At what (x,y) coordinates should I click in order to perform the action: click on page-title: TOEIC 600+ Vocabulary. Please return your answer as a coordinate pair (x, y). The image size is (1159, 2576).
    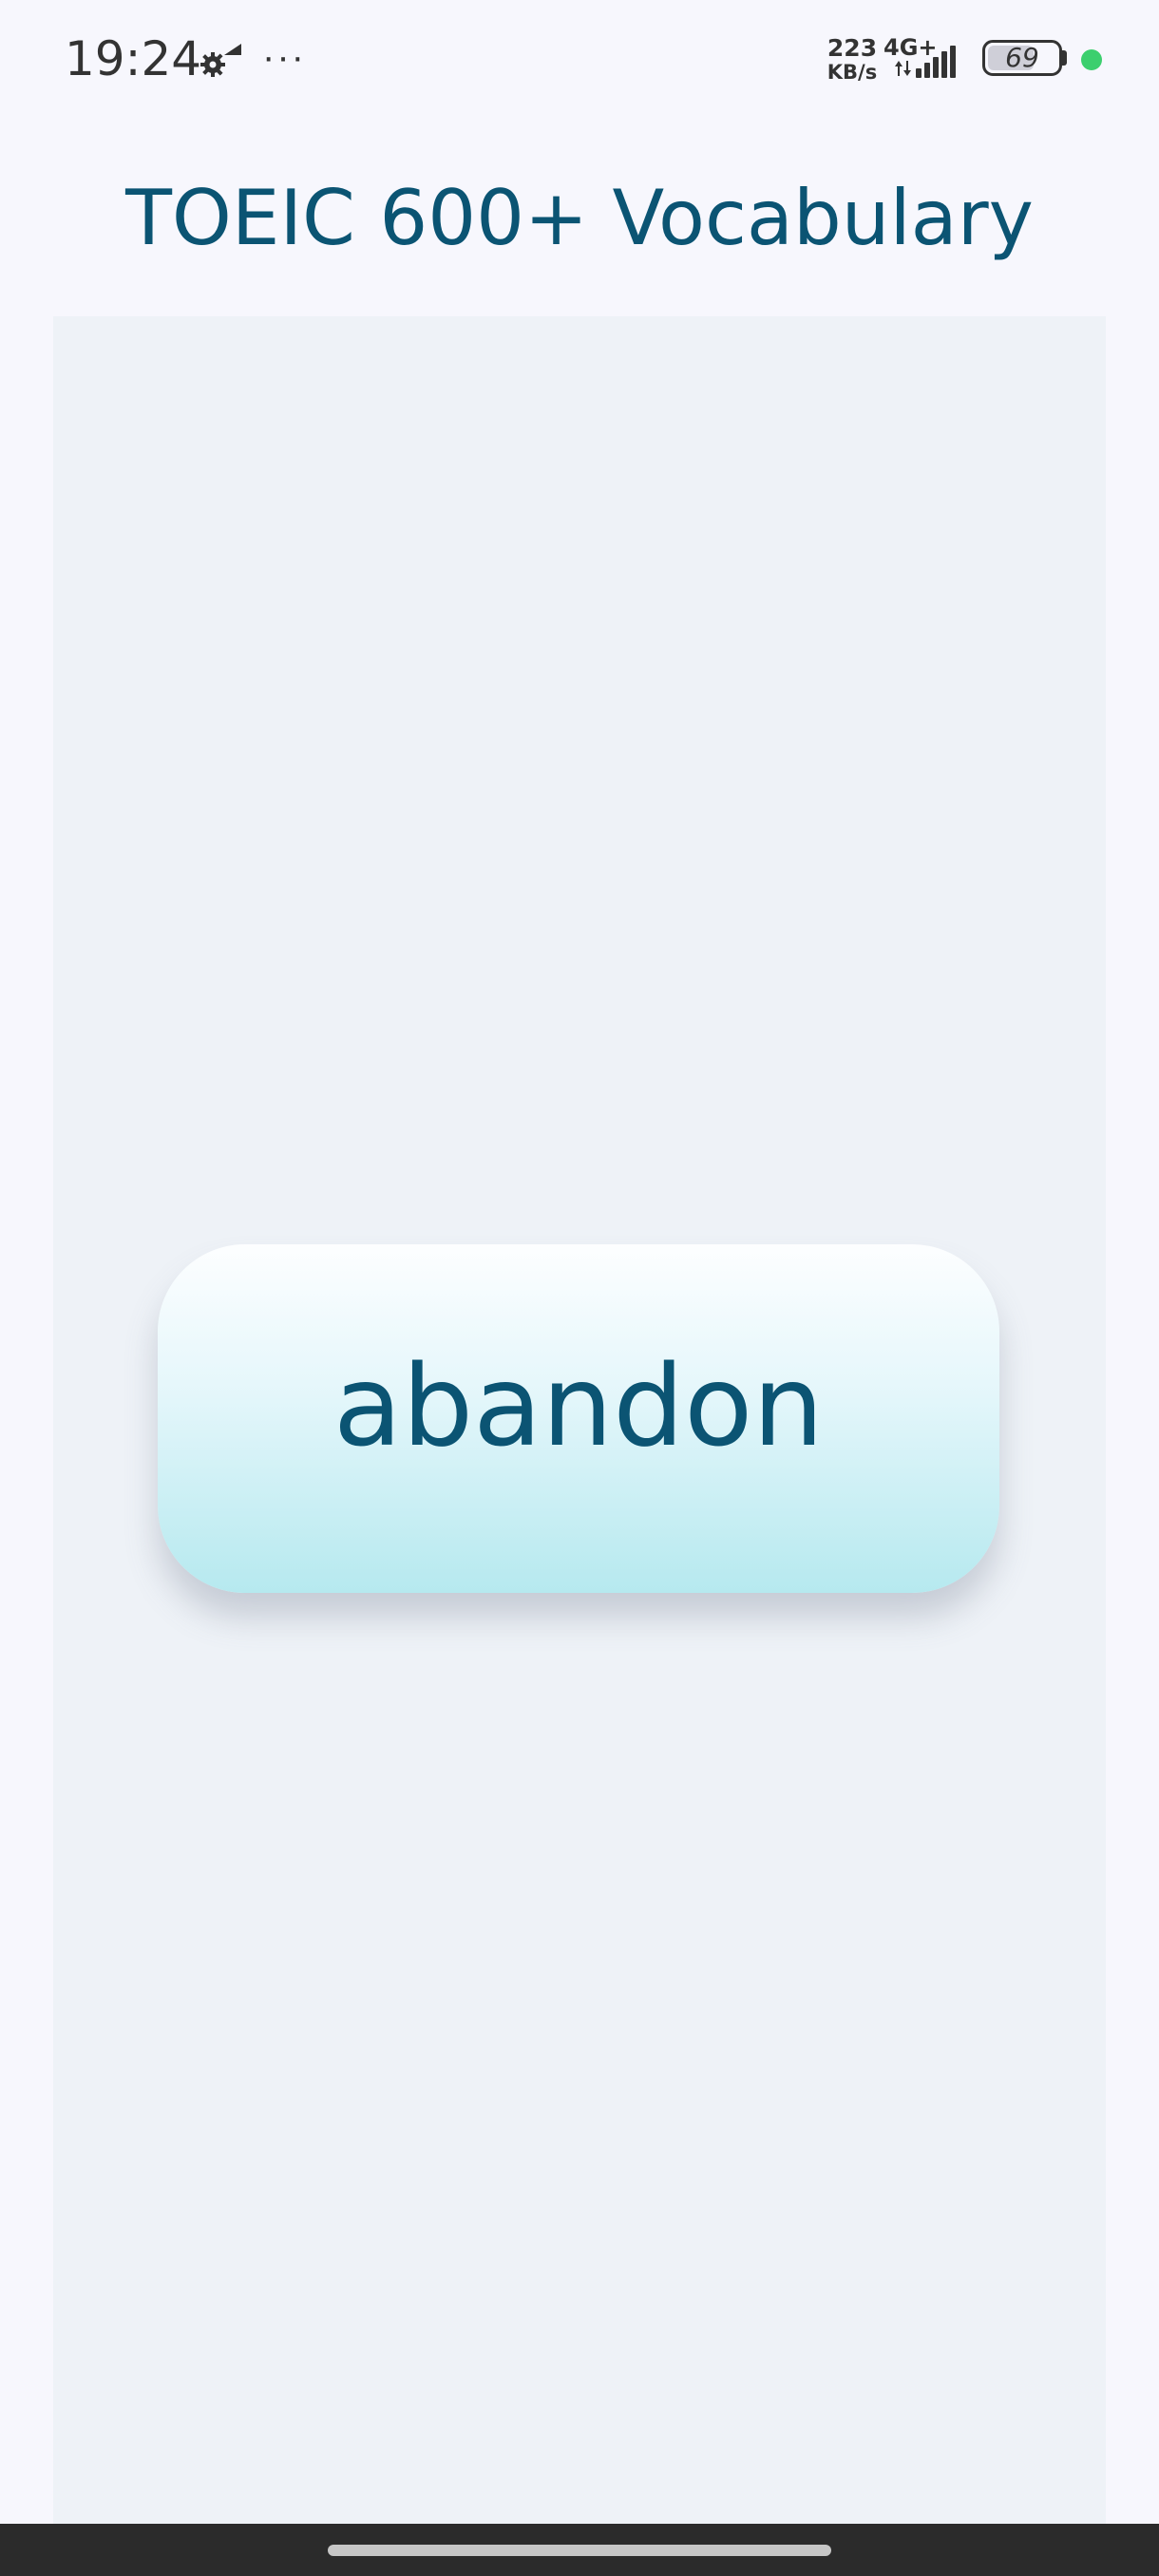
    Looking at the image, I should click on (579, 218).